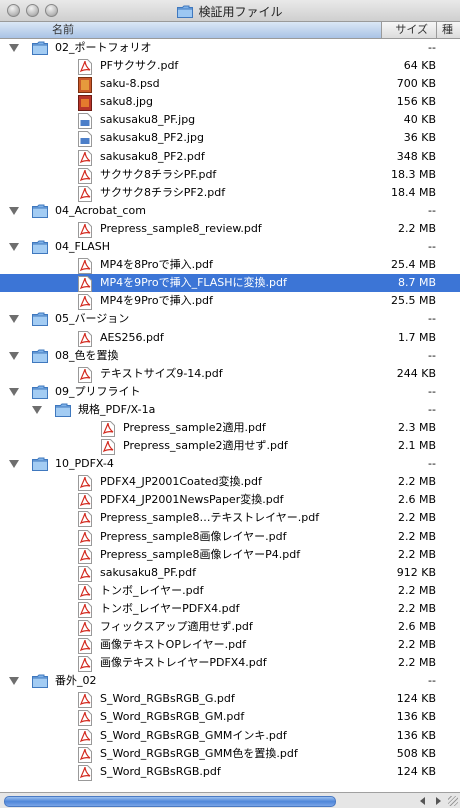 Image resolution: width=460 pixels, height=808 pixels. What do you see at coordinates (448, 30) in the screenshot?
I see `kind-column-header: 種` at bounding box center [448, 30].